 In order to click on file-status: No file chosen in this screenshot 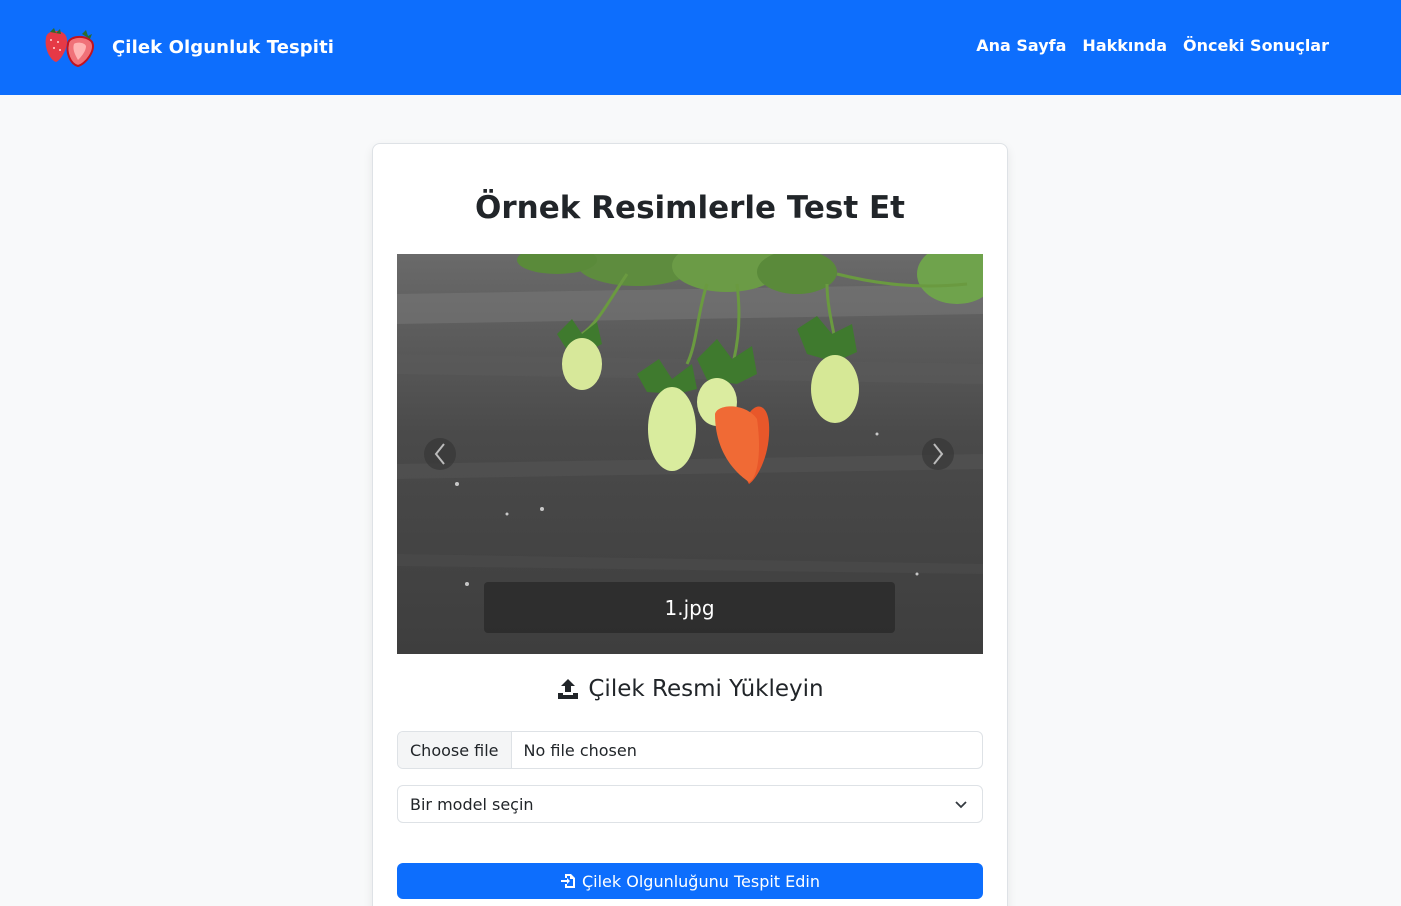, I will do `click(580, 750)`.